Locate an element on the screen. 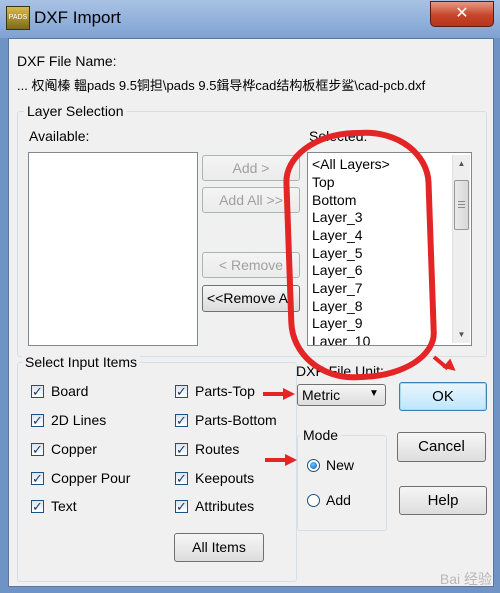  chevron-down-icon: ▼ is located at coordinates (374, 393).